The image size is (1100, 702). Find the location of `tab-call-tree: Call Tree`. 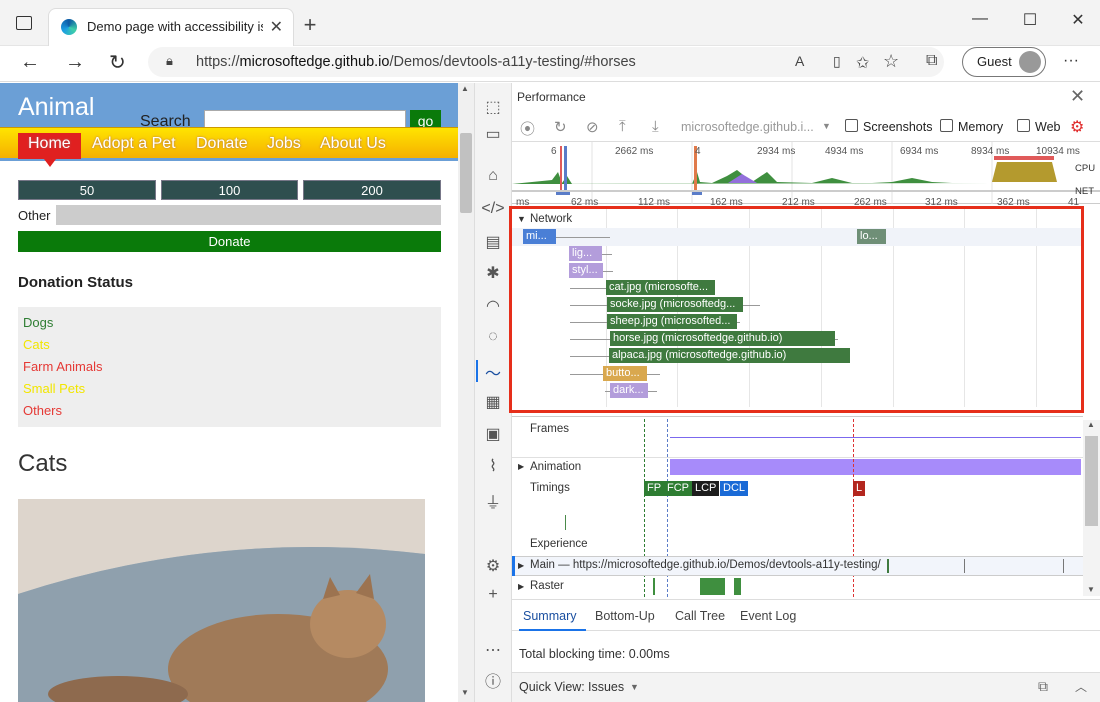

tab-call-tree: Call Tree is located at coordinates (700, 616).